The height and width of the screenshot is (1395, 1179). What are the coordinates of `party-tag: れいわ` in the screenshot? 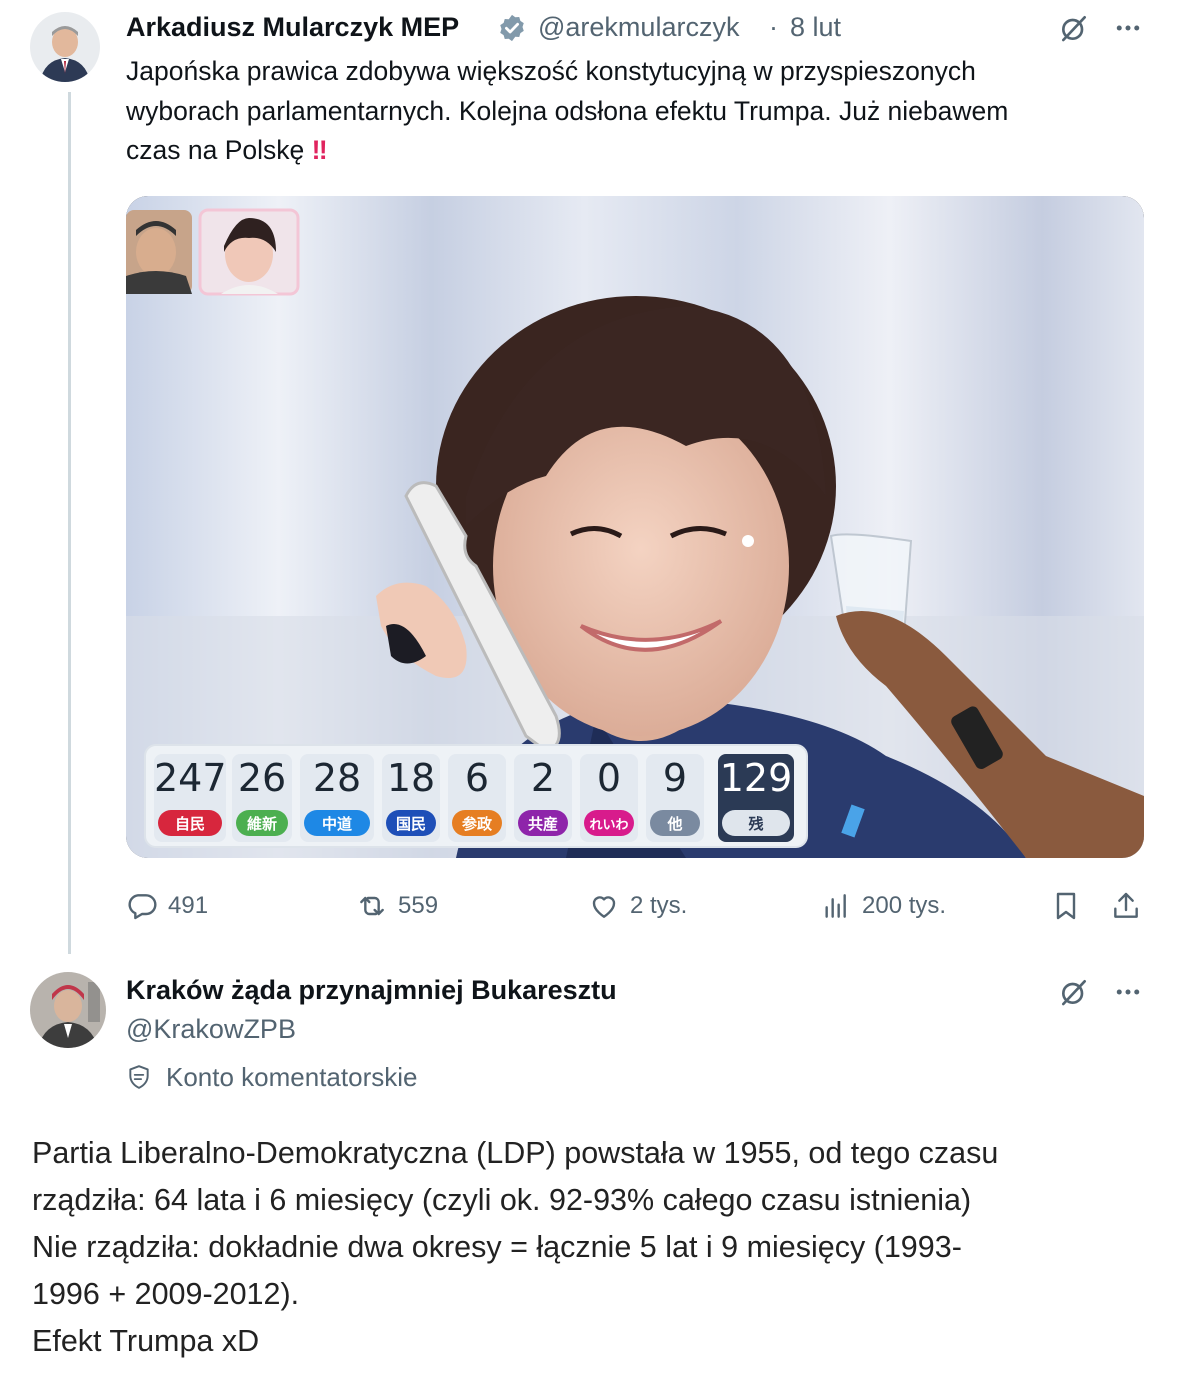 It's located at (609, 823).